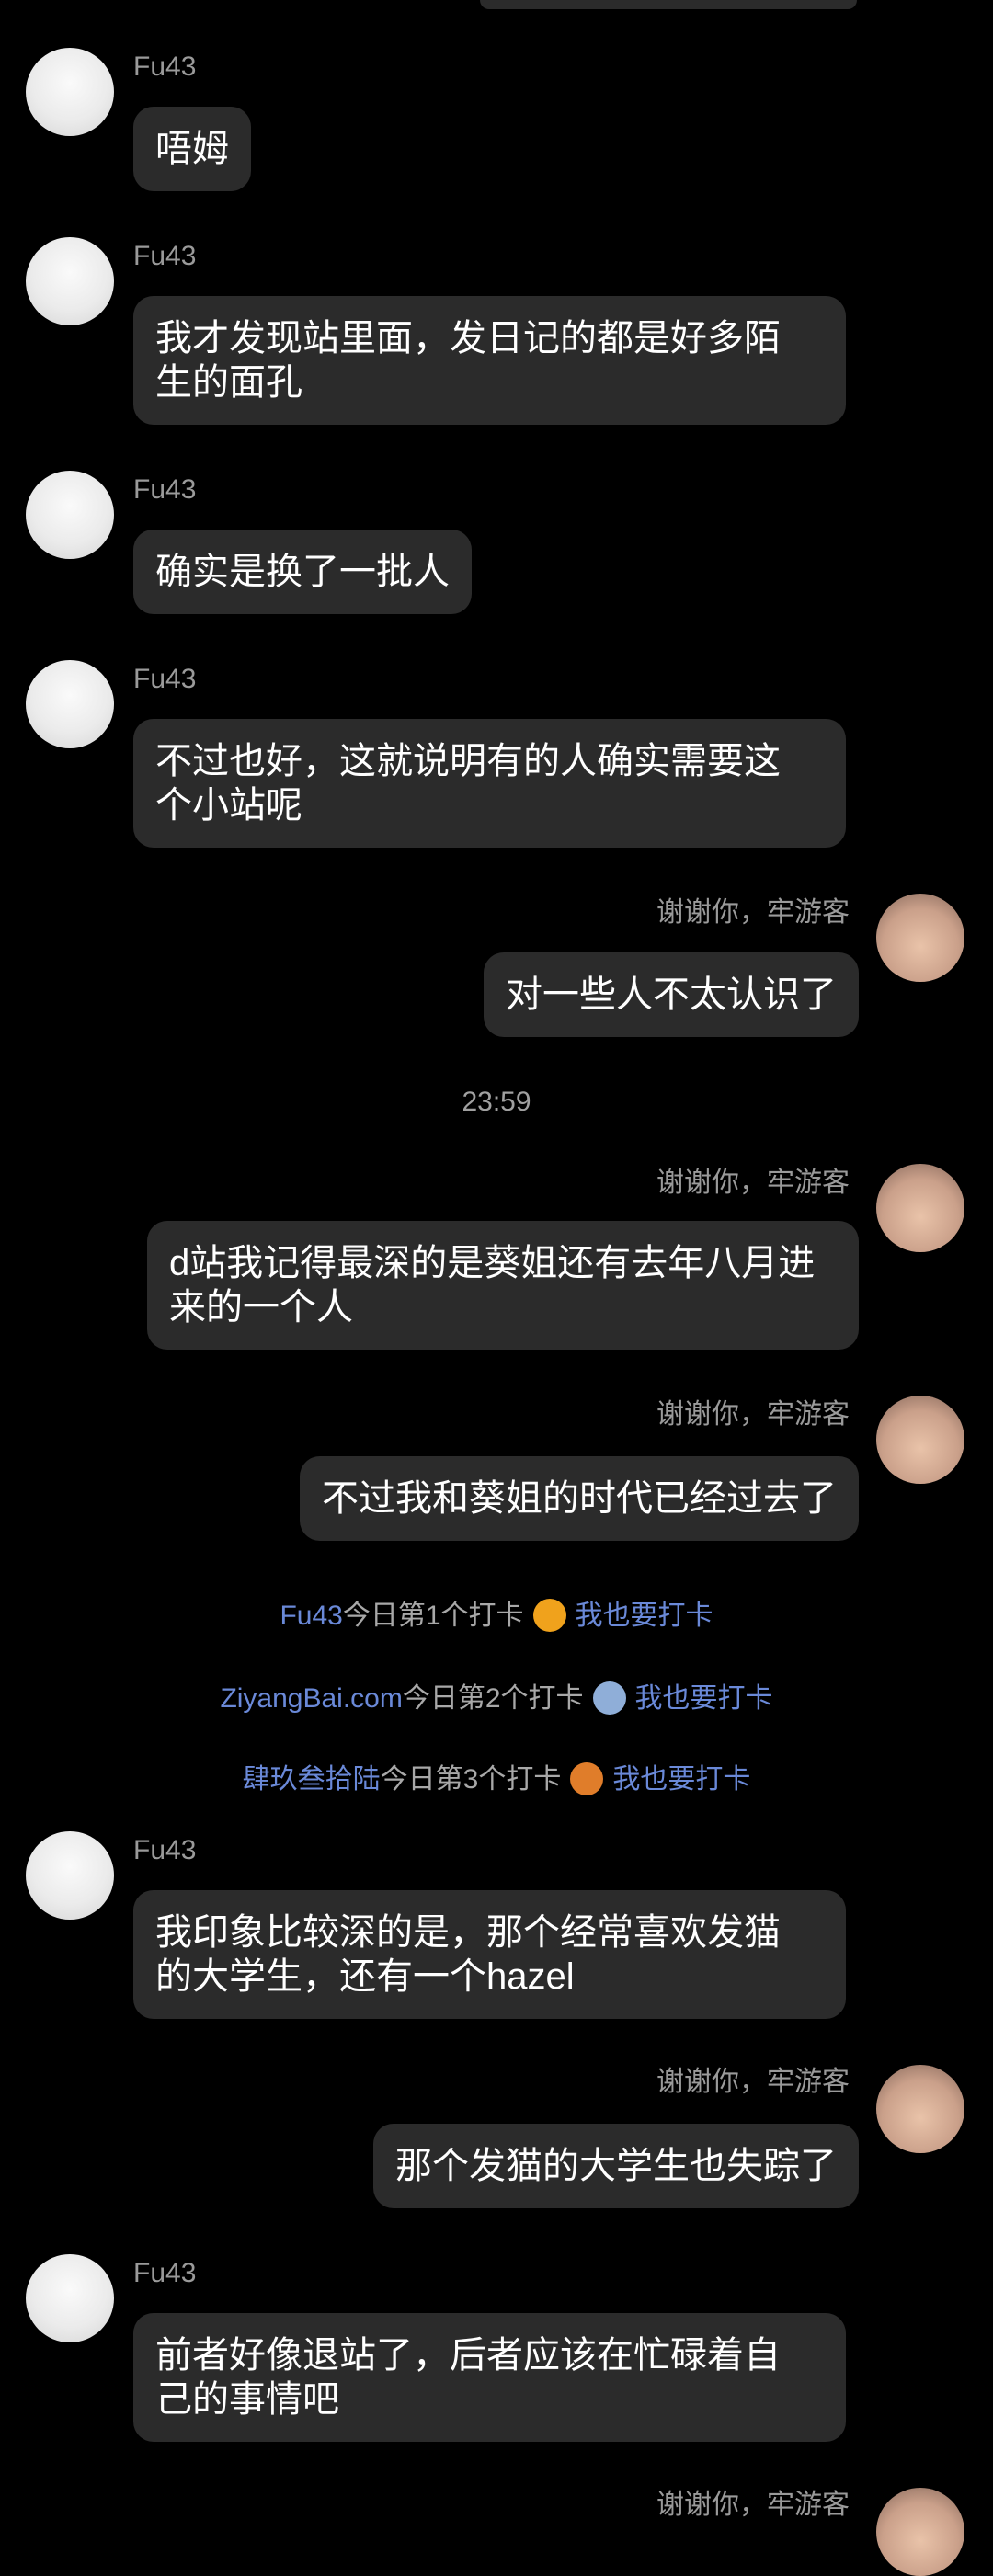 Image resolution: width=993 pixels, height=2576 pixels. I want to click on bronze-medal-icon, so click(587, 1778).